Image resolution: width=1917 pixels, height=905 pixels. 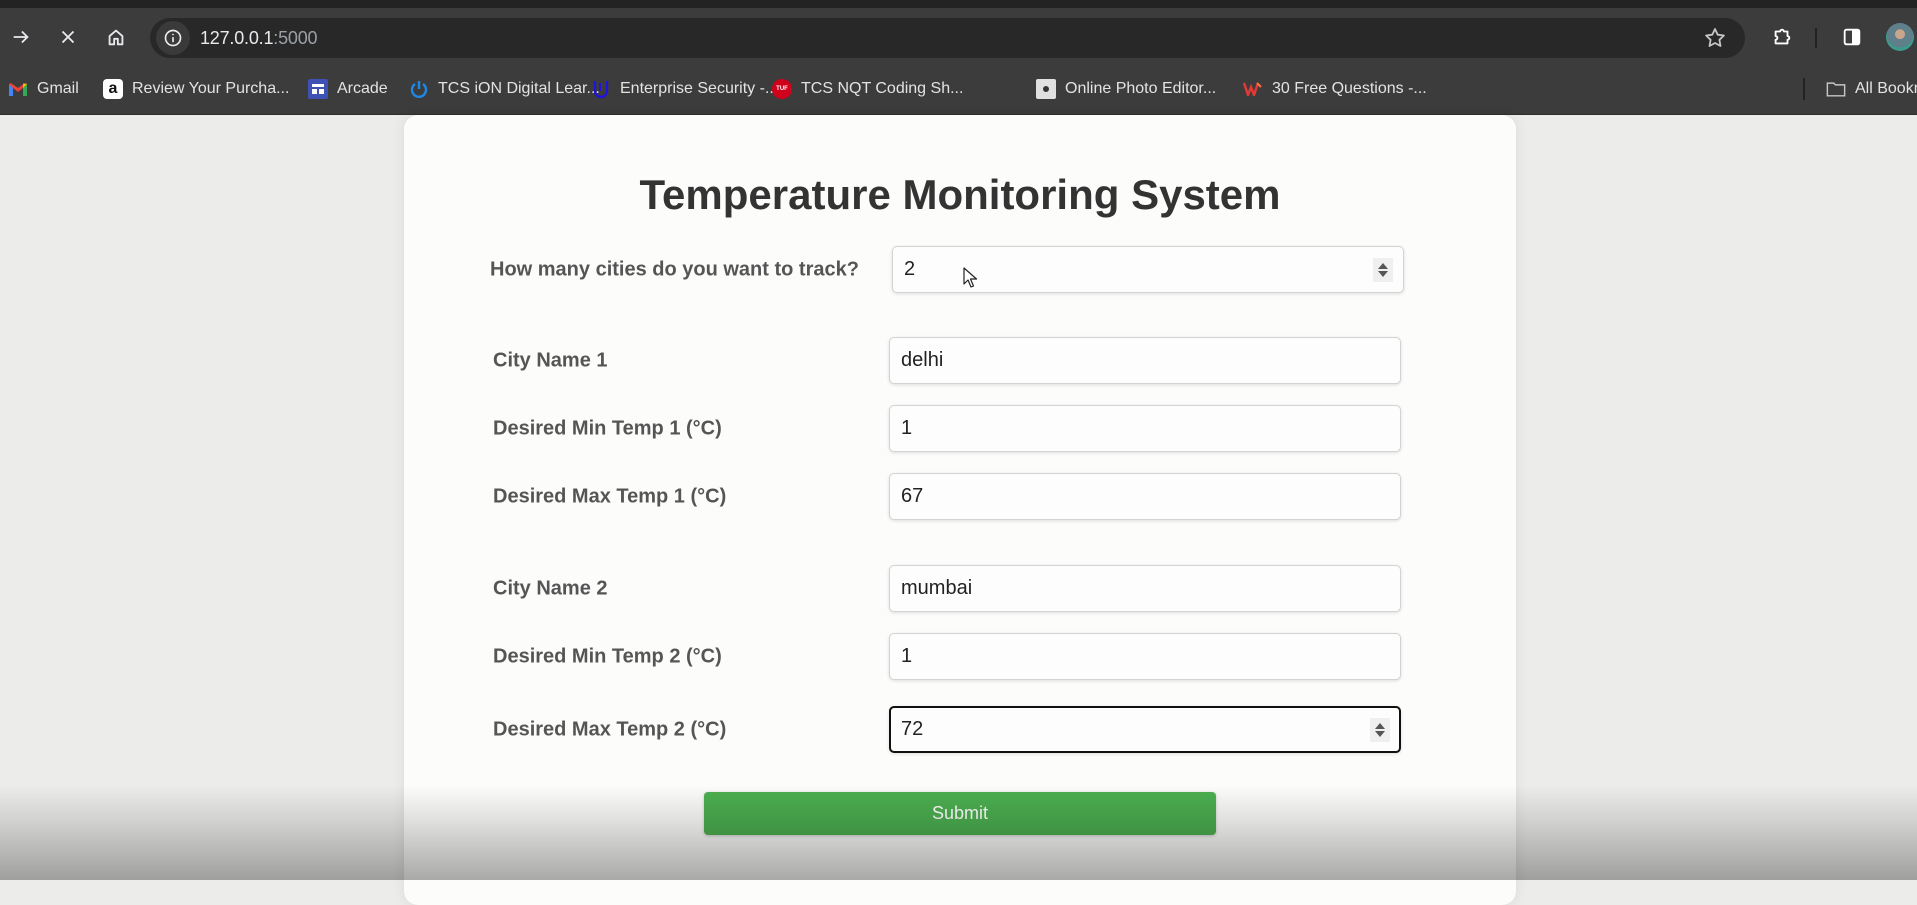 I want to click on city-name-2-row: City Name 2, so click(x=960, y=589).